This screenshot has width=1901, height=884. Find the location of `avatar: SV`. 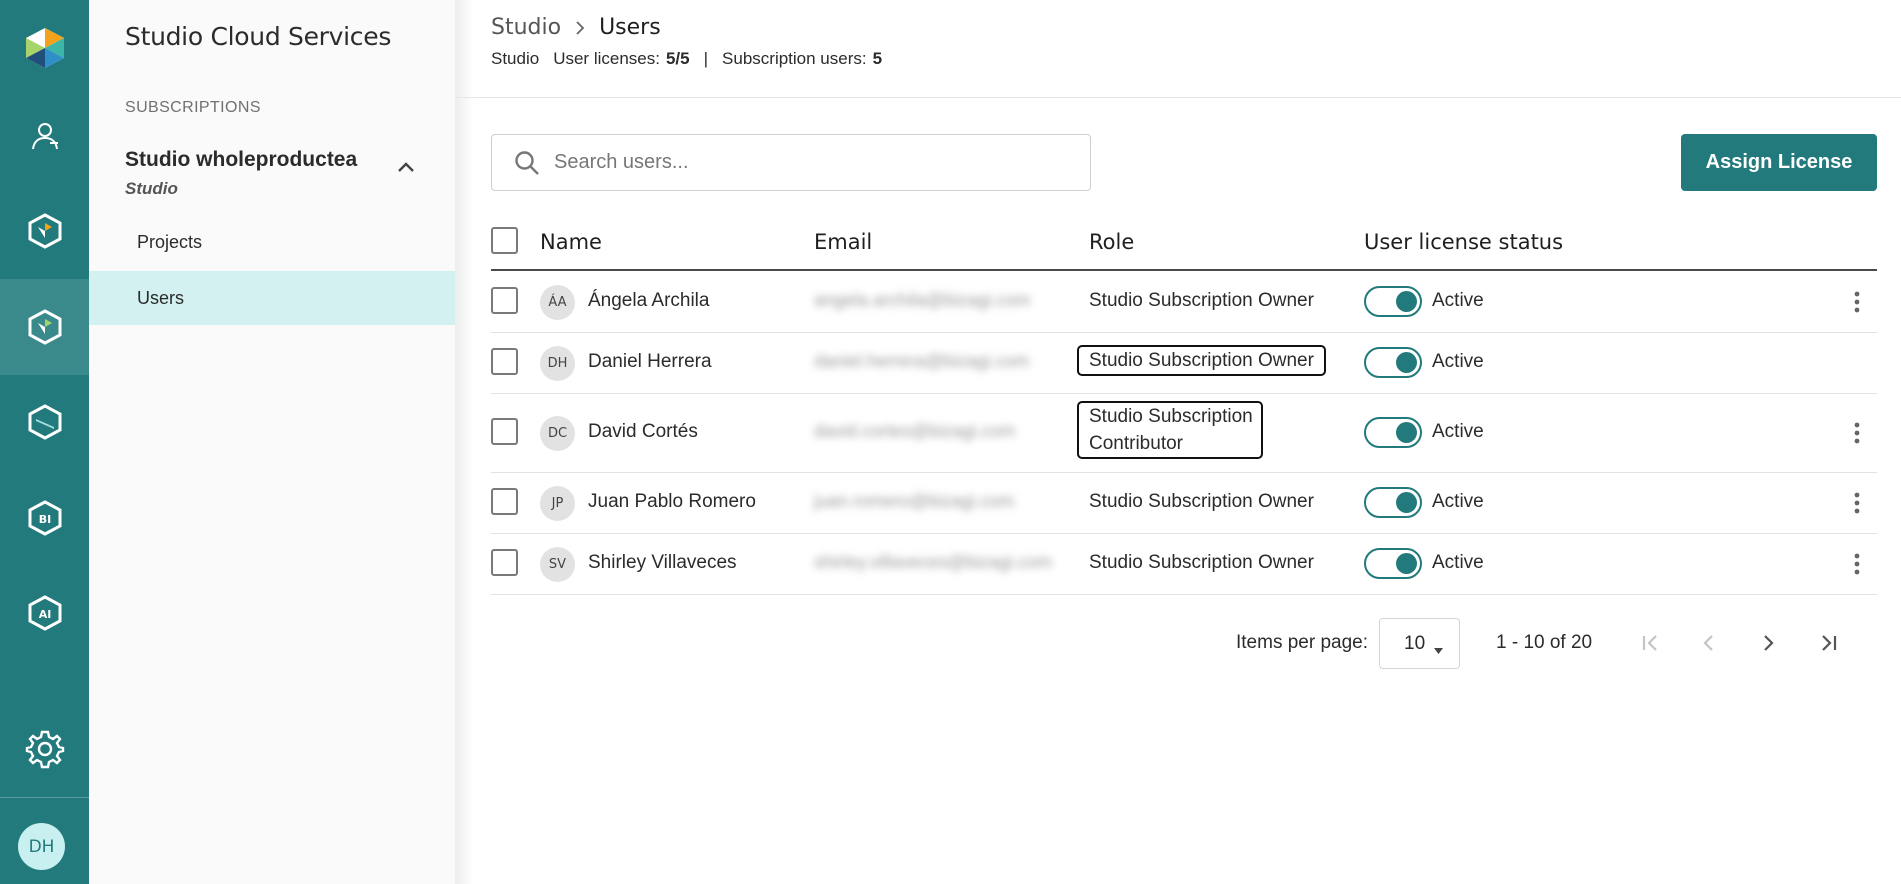

avatar: SV is located at coordinates (557, 564).